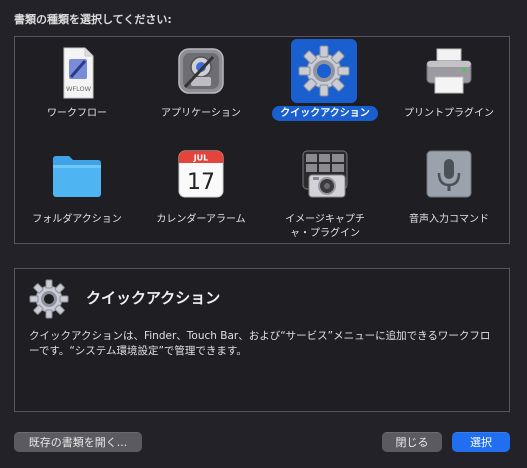 The width and height of the screenshot is (527, 468). What do you see at coordinates (201, 158) in the screenshot?
I see `calendar-month: JUL` at bounding box center [201, 158].